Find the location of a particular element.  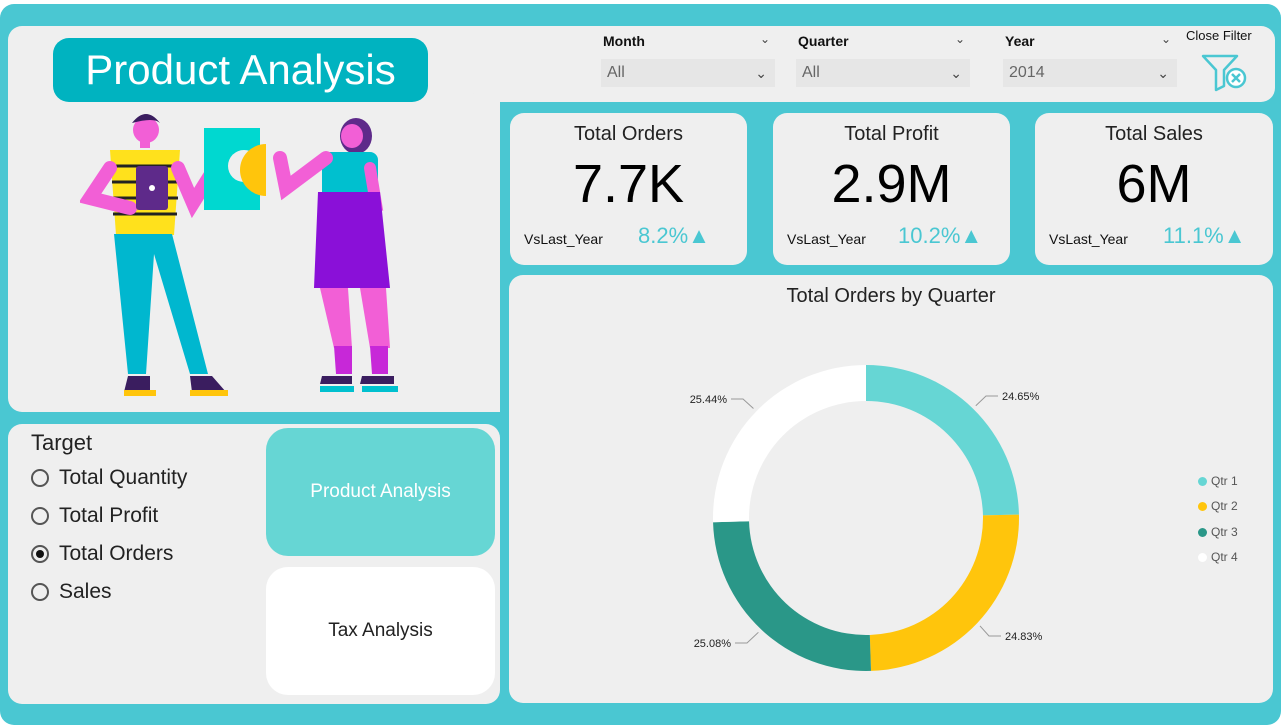

legend-item-qtr1: Qtr 1 is located at coordinates (1218, 481).